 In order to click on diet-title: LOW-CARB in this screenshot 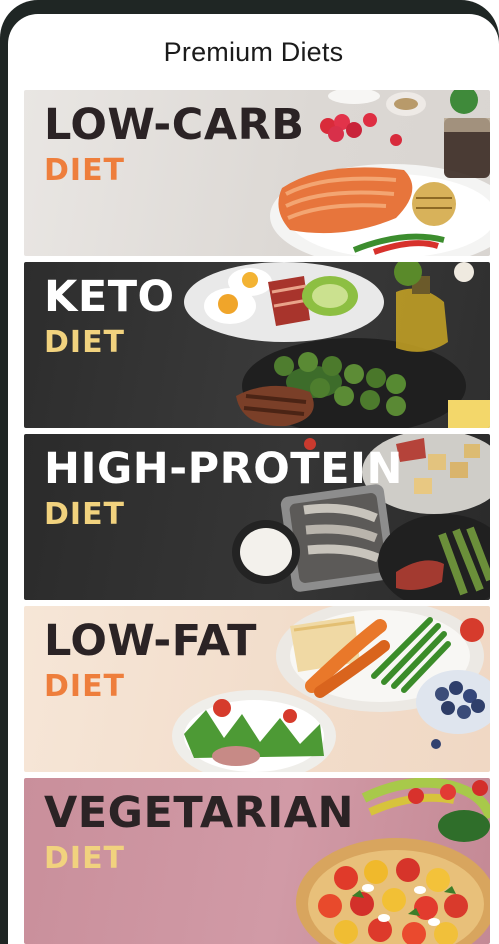, I will do `click(174, 125)`.